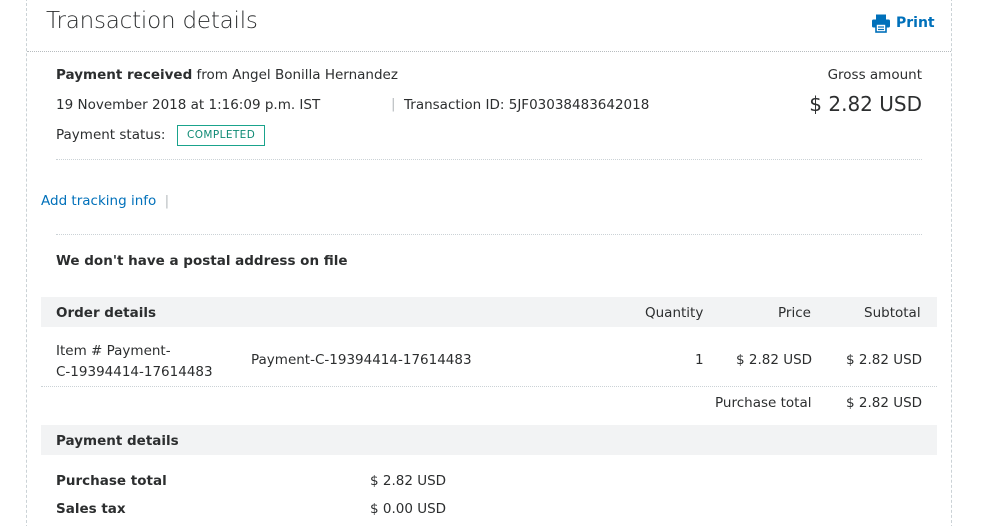 The width and height of the screenshot is (988, 526). What do you see at coordinates (295, 75) in the screenshot?
I see `payment-from-text: from Angel Bonilla Hernandez` at bounding box center [295, 75].